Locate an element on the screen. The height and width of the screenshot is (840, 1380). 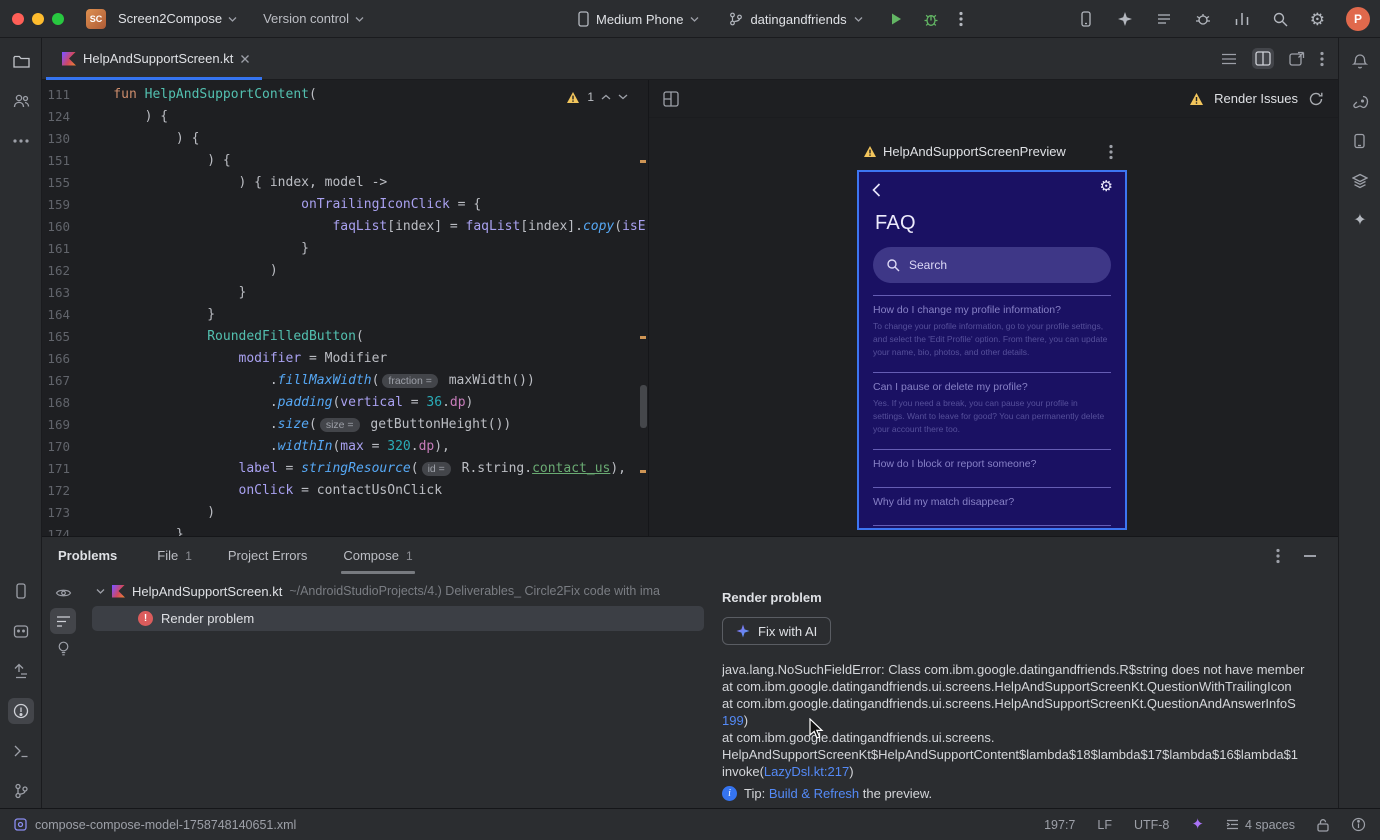
sort-problems-icon is located at coordinates (63, 621).